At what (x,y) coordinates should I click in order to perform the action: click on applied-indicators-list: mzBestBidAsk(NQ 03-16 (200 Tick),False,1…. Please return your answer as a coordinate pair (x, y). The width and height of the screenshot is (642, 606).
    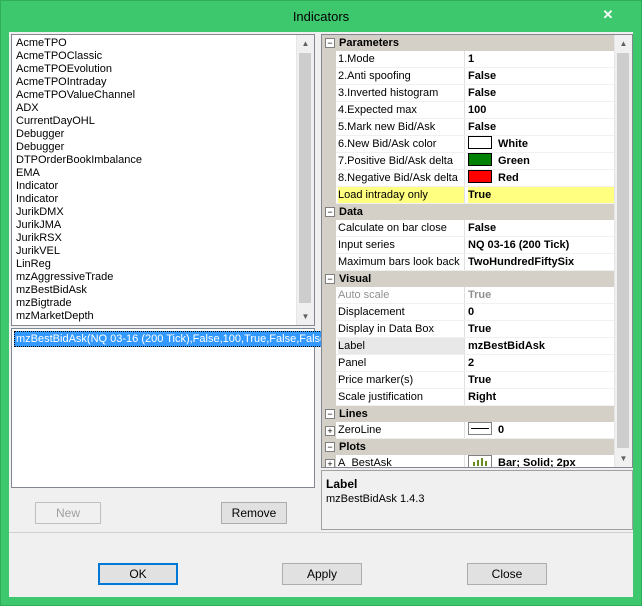
    Looking at the image, I should click on (170, 408).